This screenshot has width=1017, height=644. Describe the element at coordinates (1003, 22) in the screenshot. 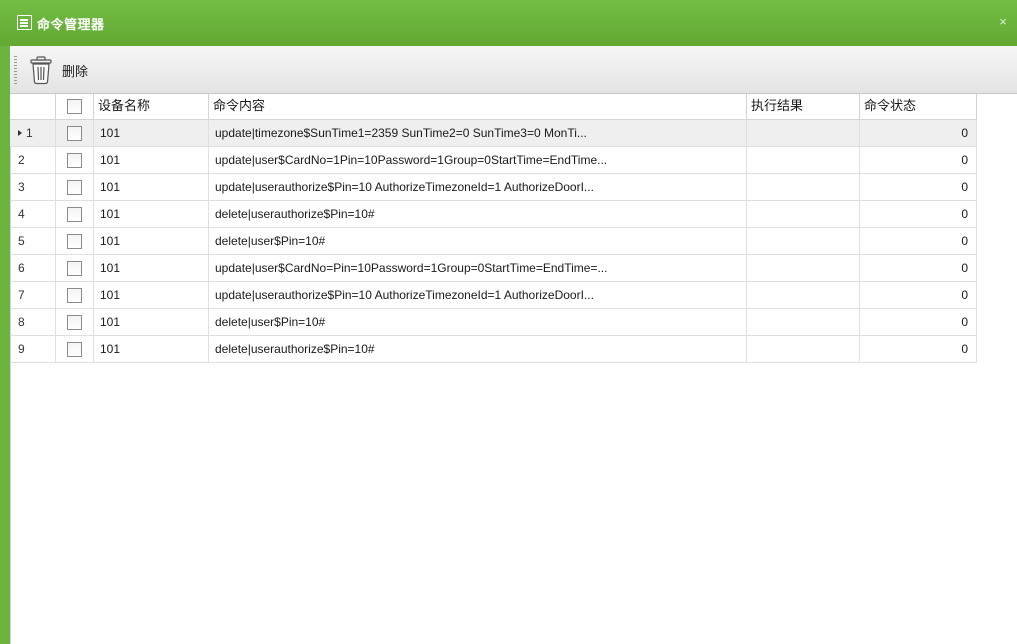

I see `close-button: ×` at that location.